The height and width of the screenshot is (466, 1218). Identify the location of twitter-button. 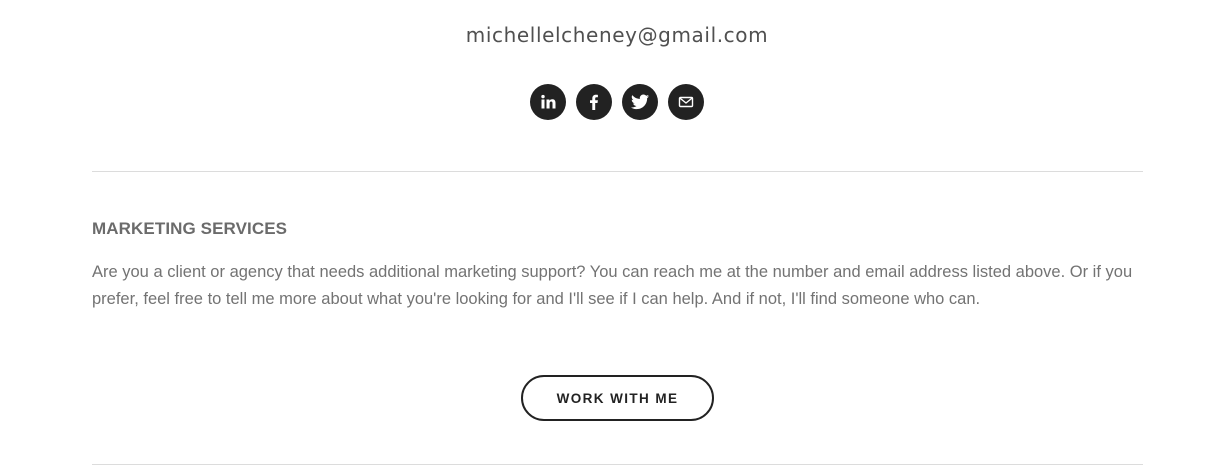
(640, 102).